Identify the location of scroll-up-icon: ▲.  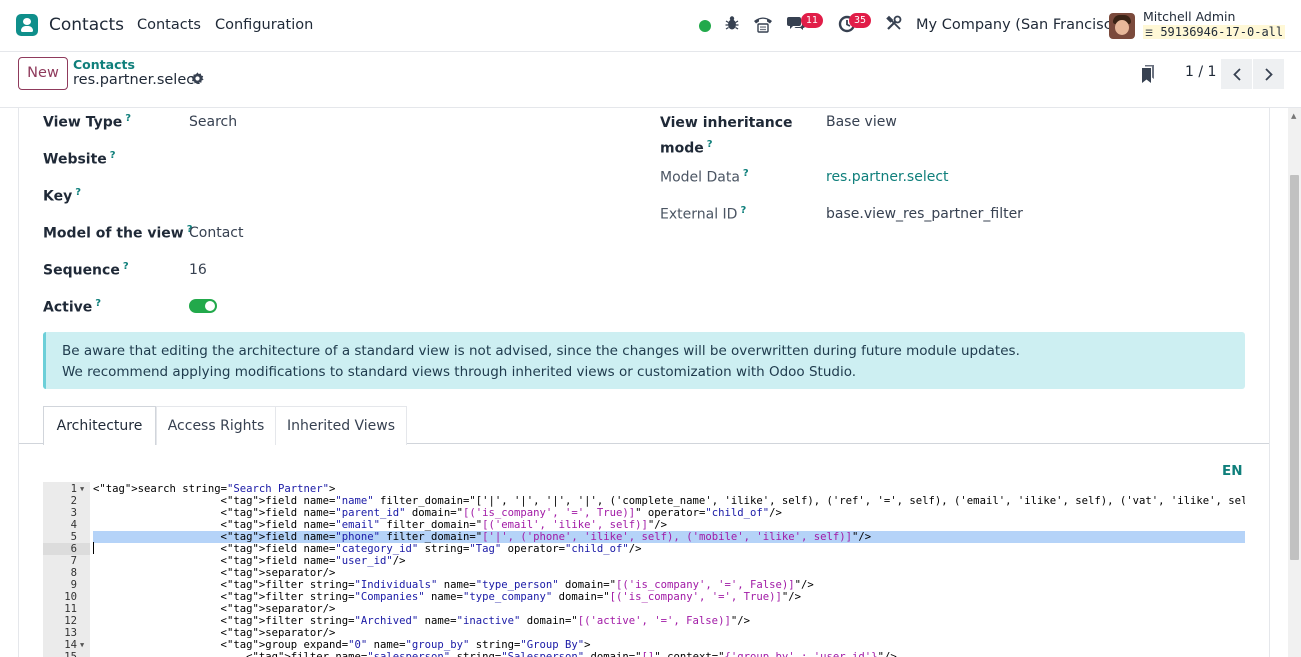
(1293, 116).